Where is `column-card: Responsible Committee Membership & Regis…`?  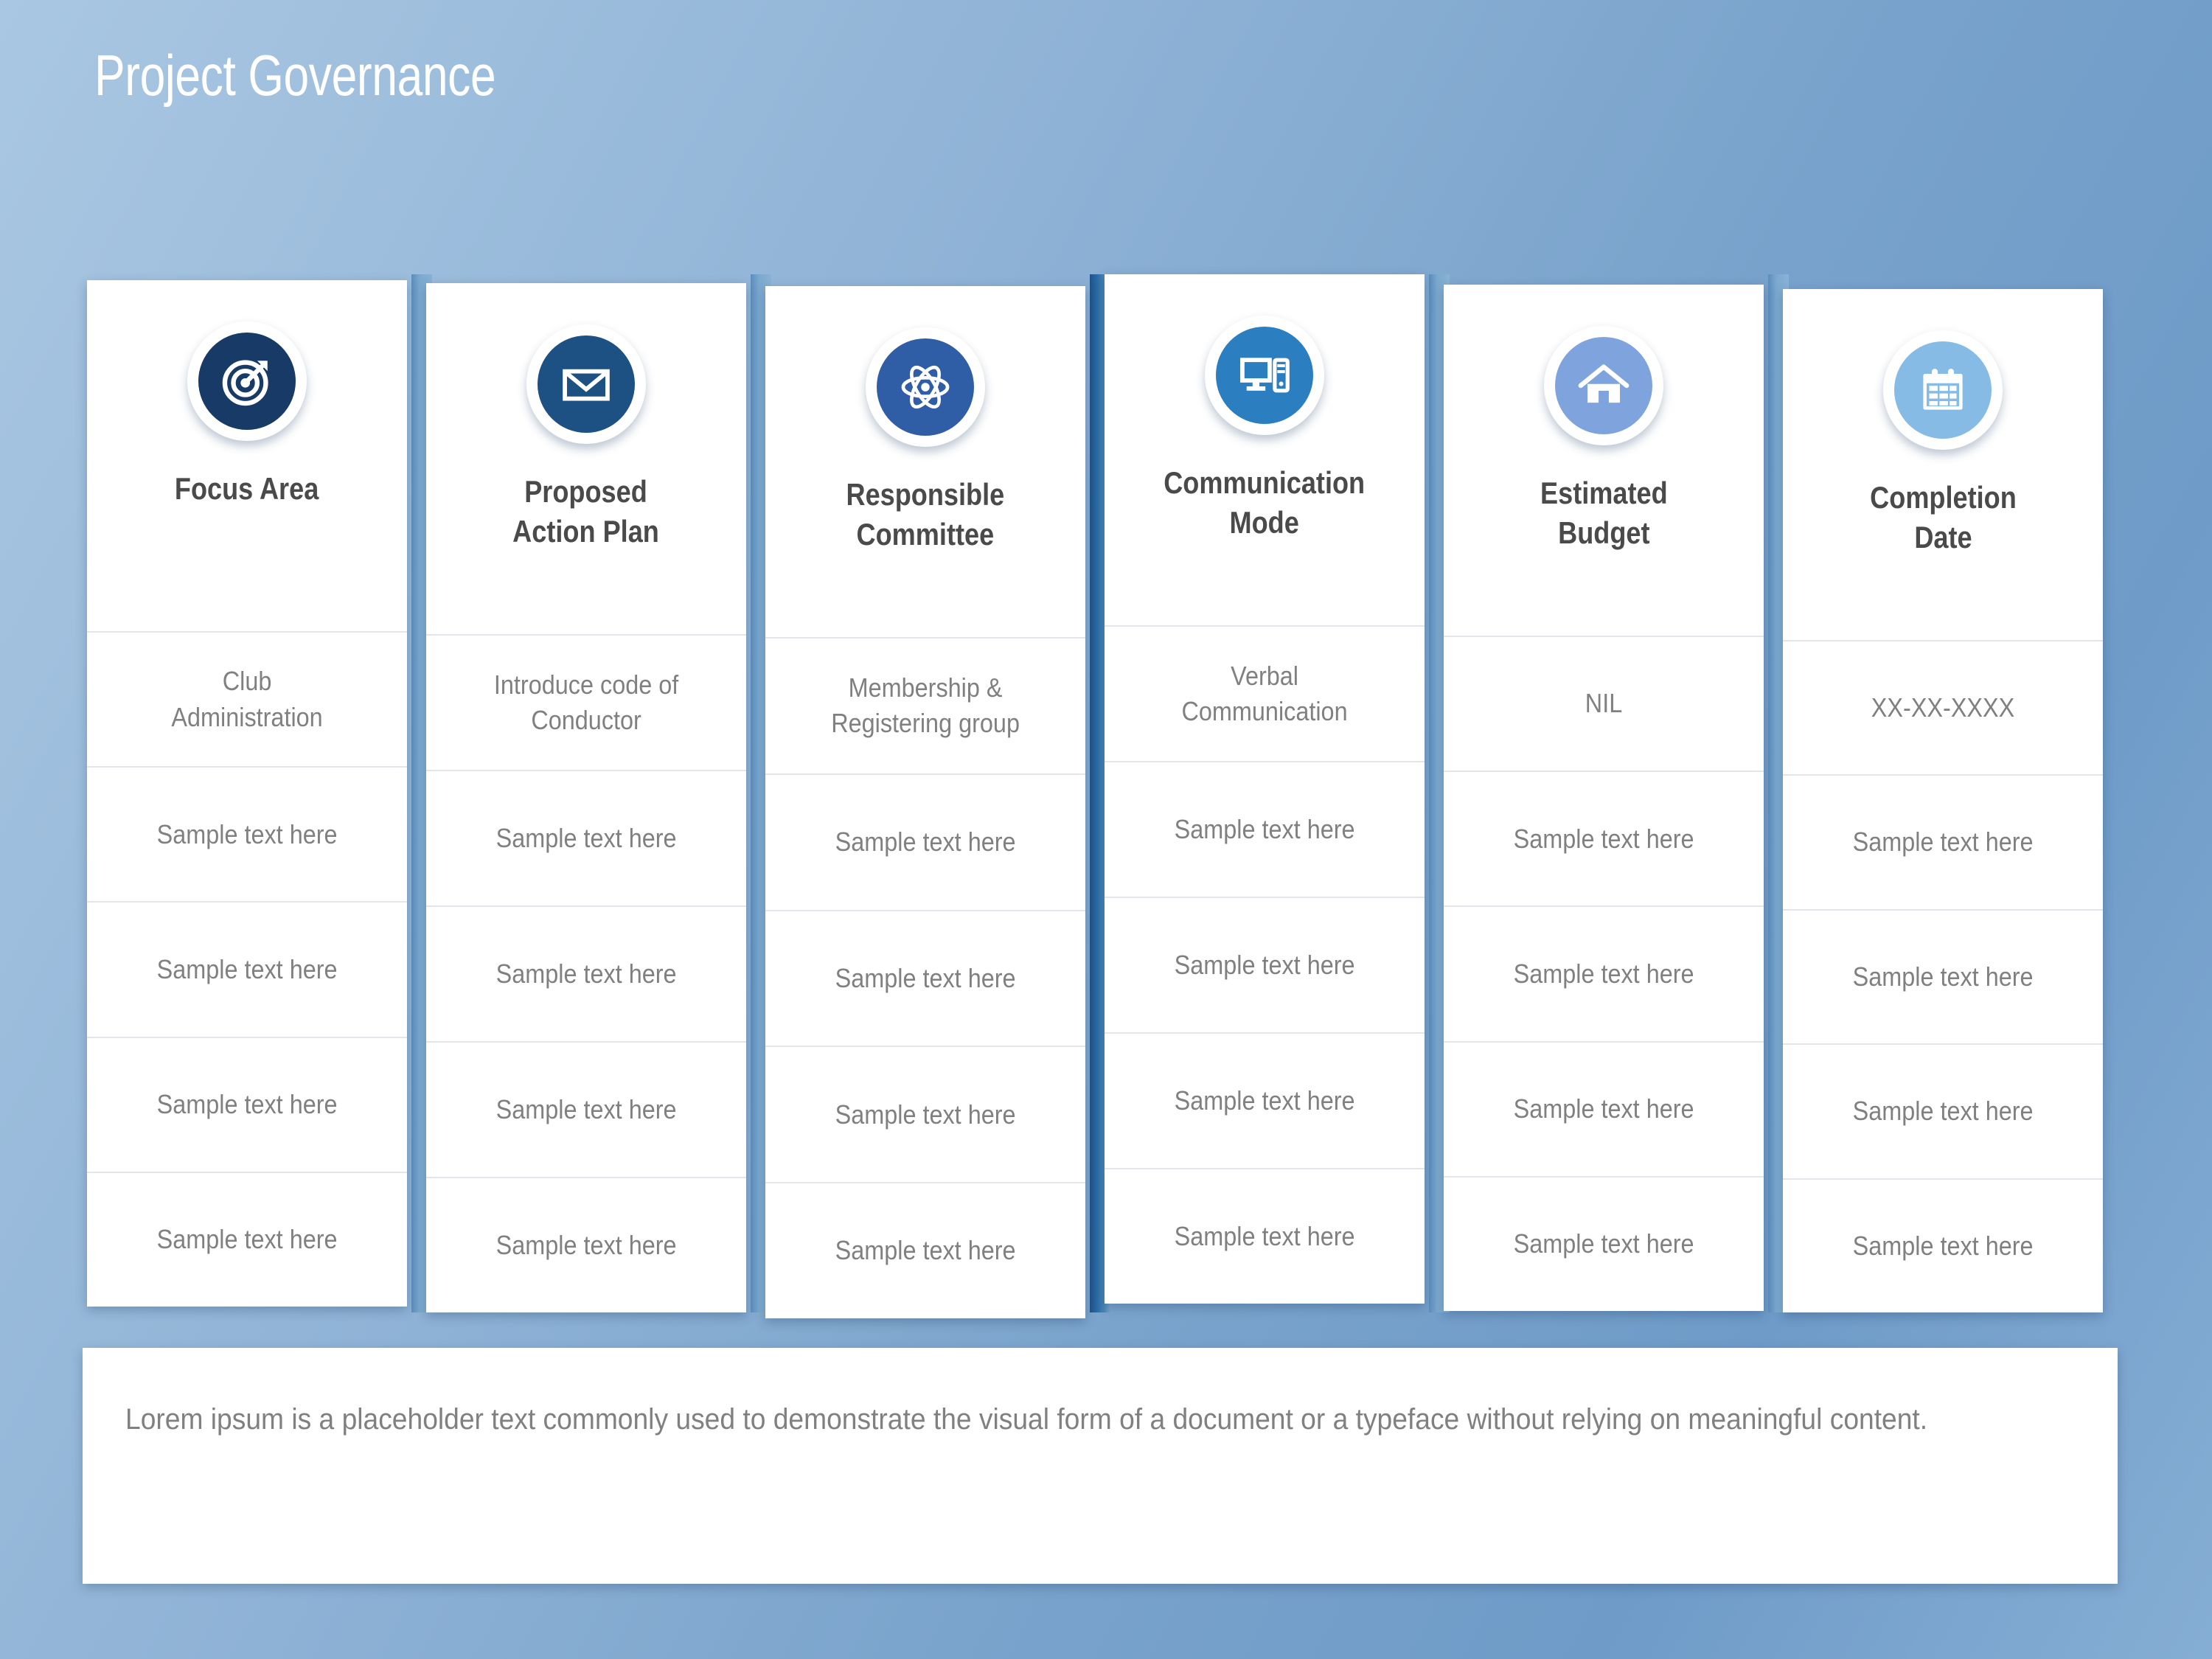
column-card: Responsible Committee Membership & Regis… is located at coordinates (925, 802).